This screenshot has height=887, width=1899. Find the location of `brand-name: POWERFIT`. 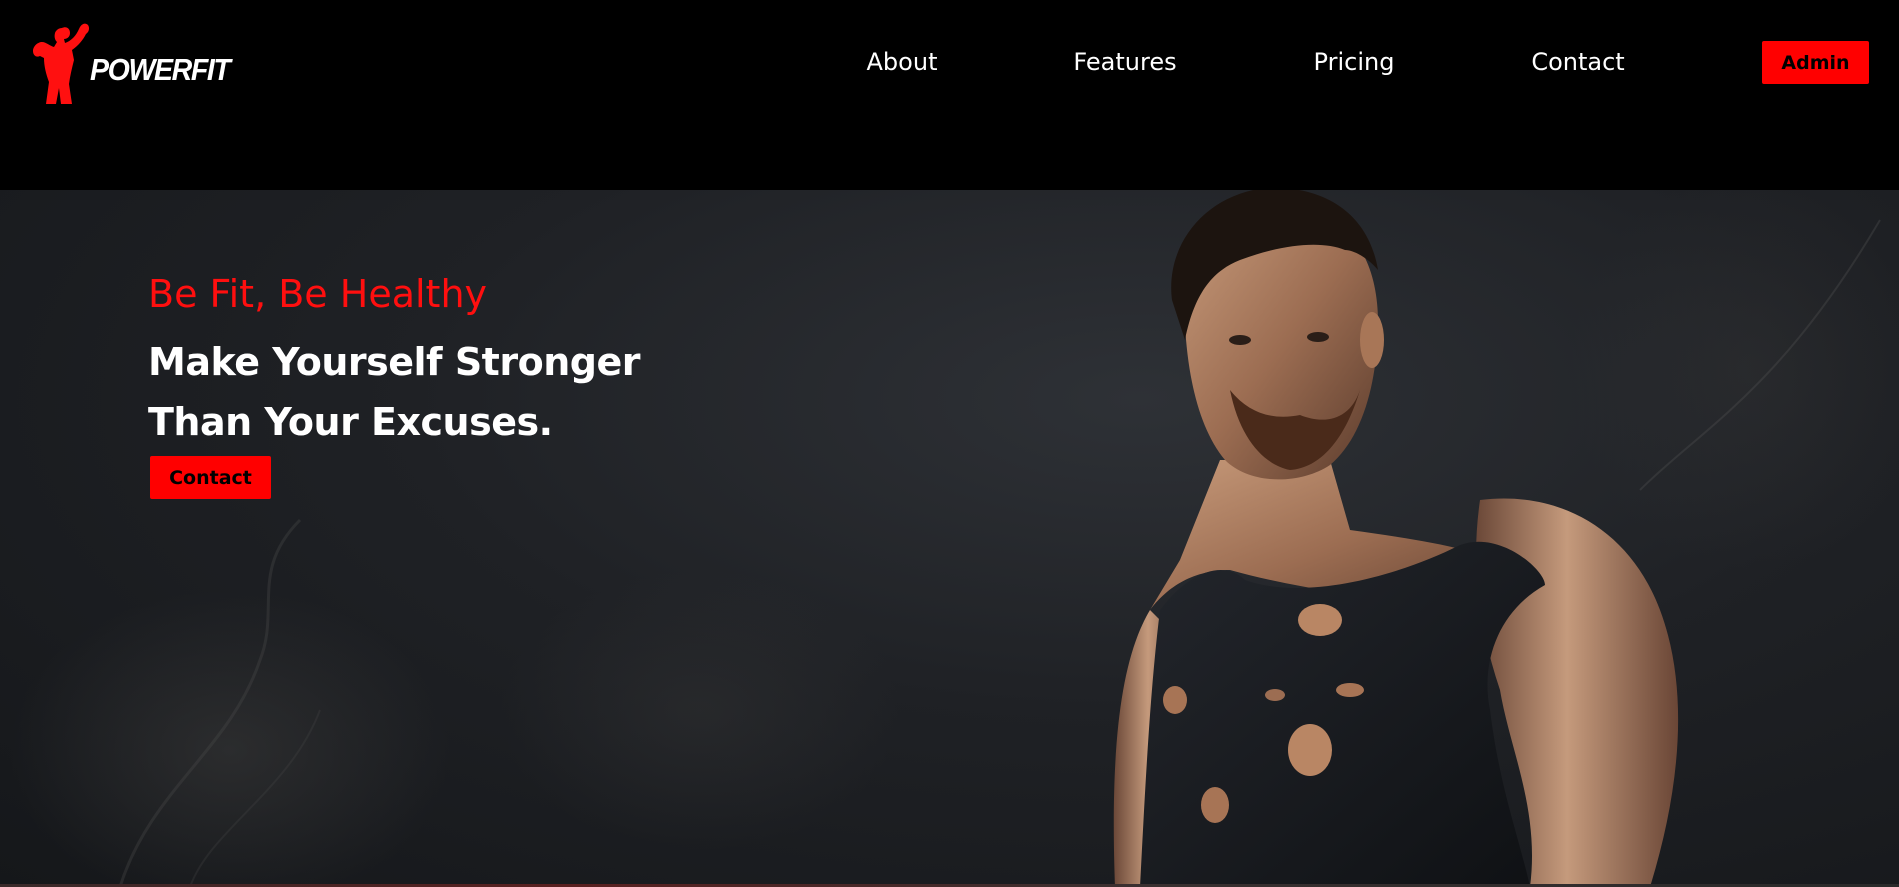

brand-name: POWERFIT is located at coordinates (160, 69).